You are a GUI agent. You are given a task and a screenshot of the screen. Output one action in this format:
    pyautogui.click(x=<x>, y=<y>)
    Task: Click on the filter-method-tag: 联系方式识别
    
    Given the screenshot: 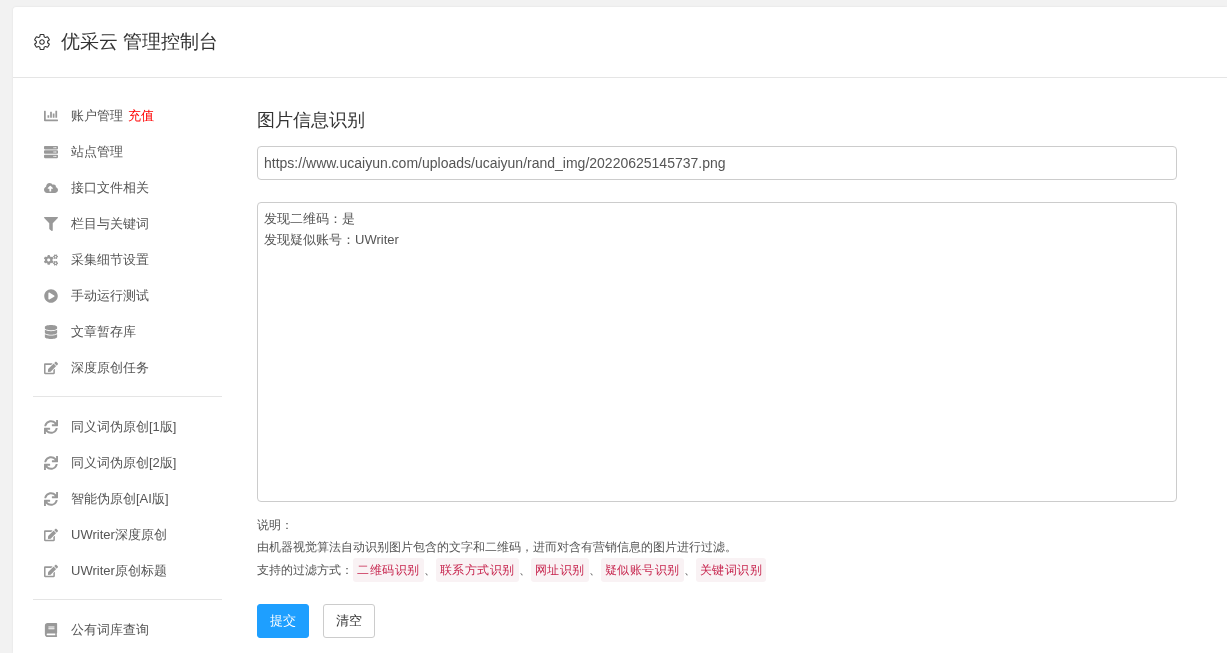 What is the action you would take?
    pyautogui.click(x=477, y=570)
    